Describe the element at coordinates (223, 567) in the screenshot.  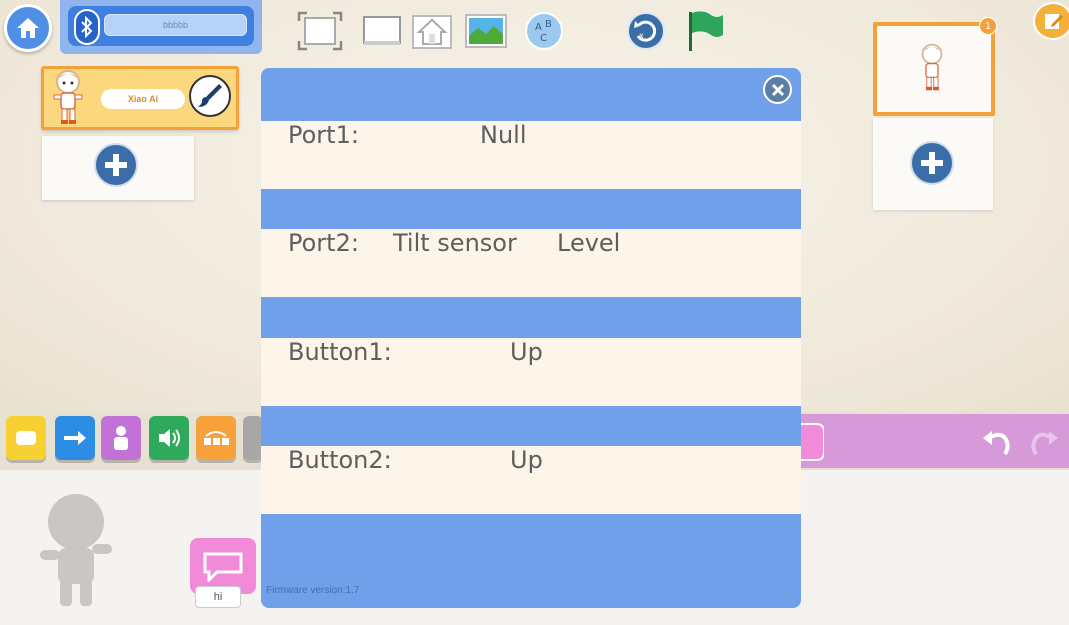
I see `speech-bubble-icon` at that location.